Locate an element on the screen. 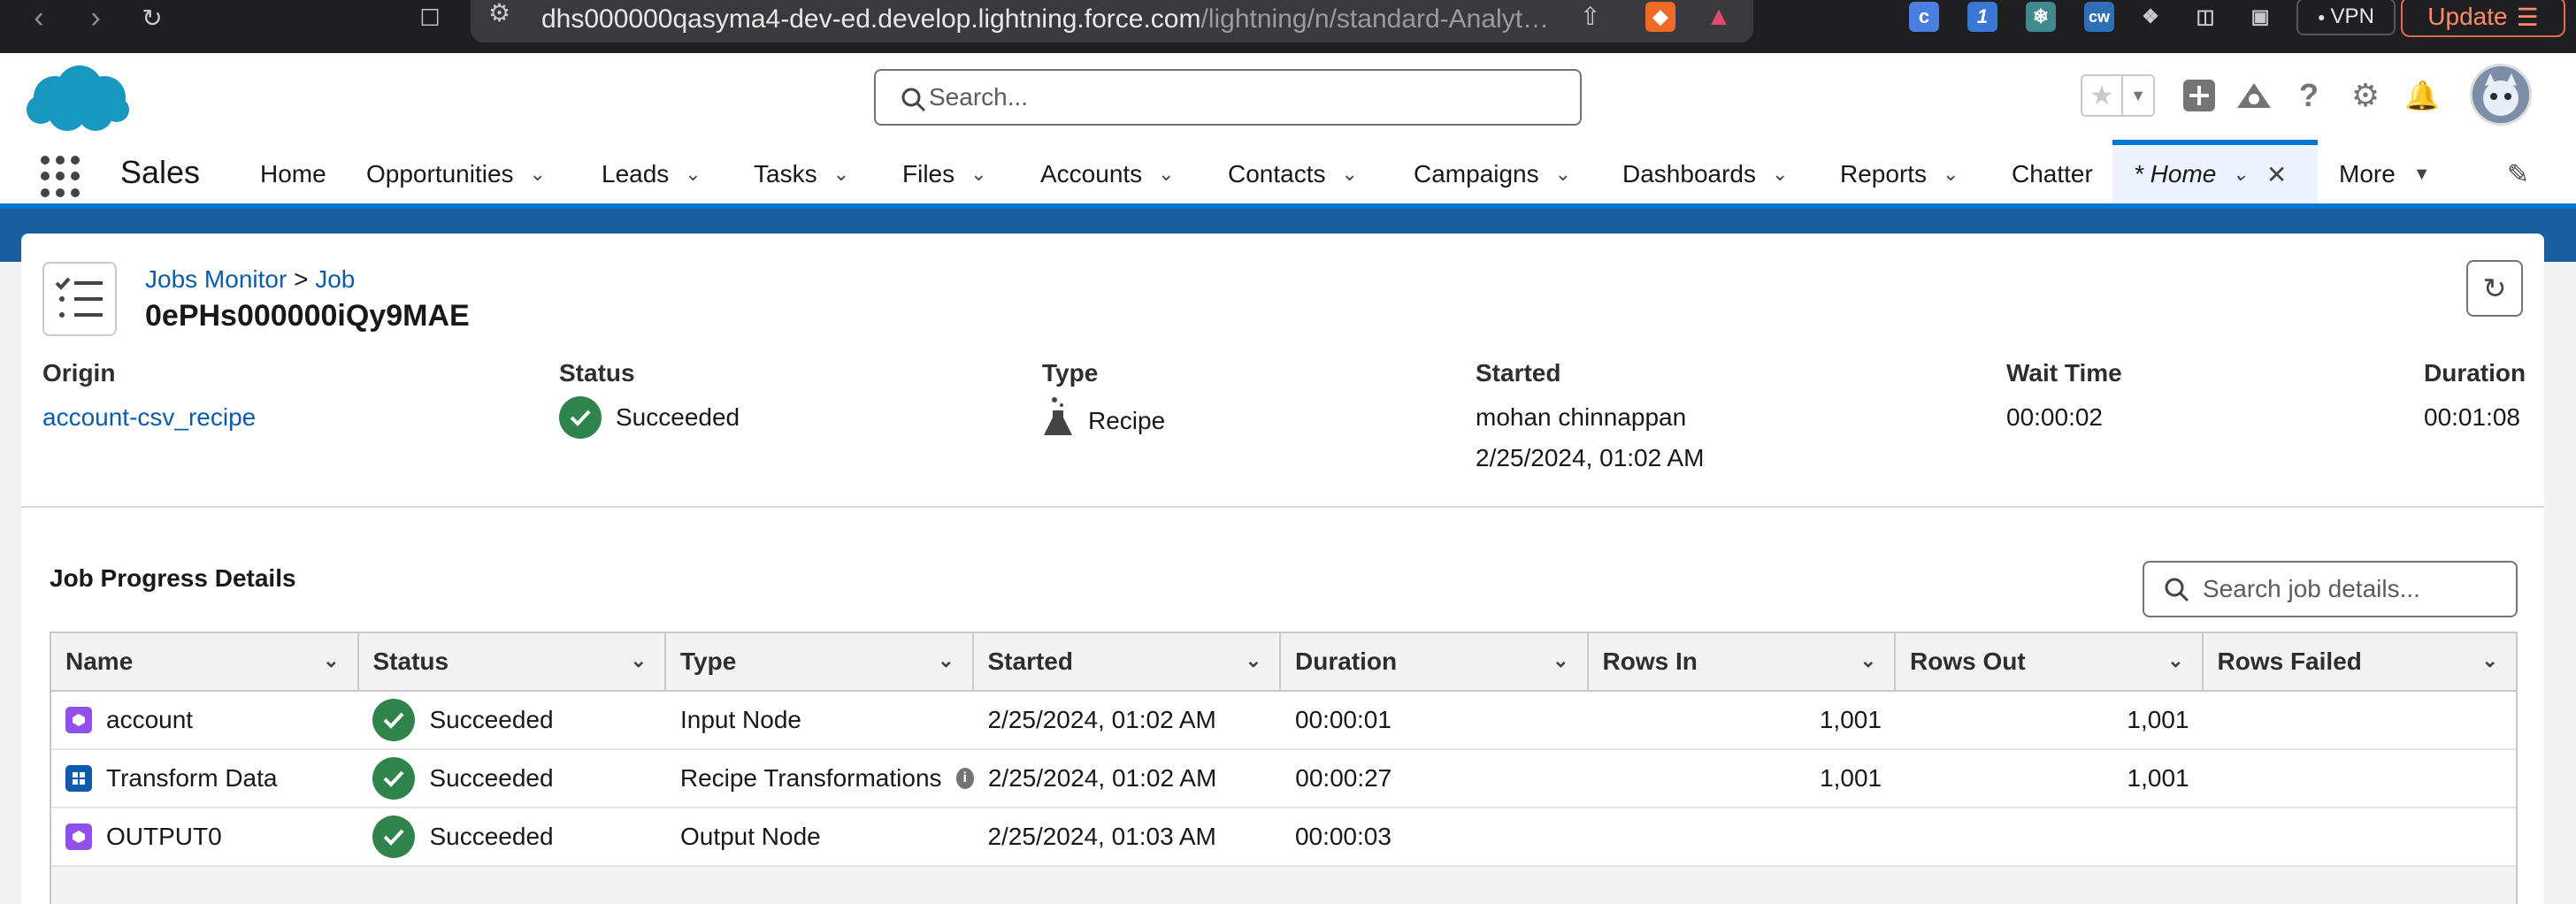 The image size is (2576, 904). transform-grid-icon is located at coordinates (78, 778).